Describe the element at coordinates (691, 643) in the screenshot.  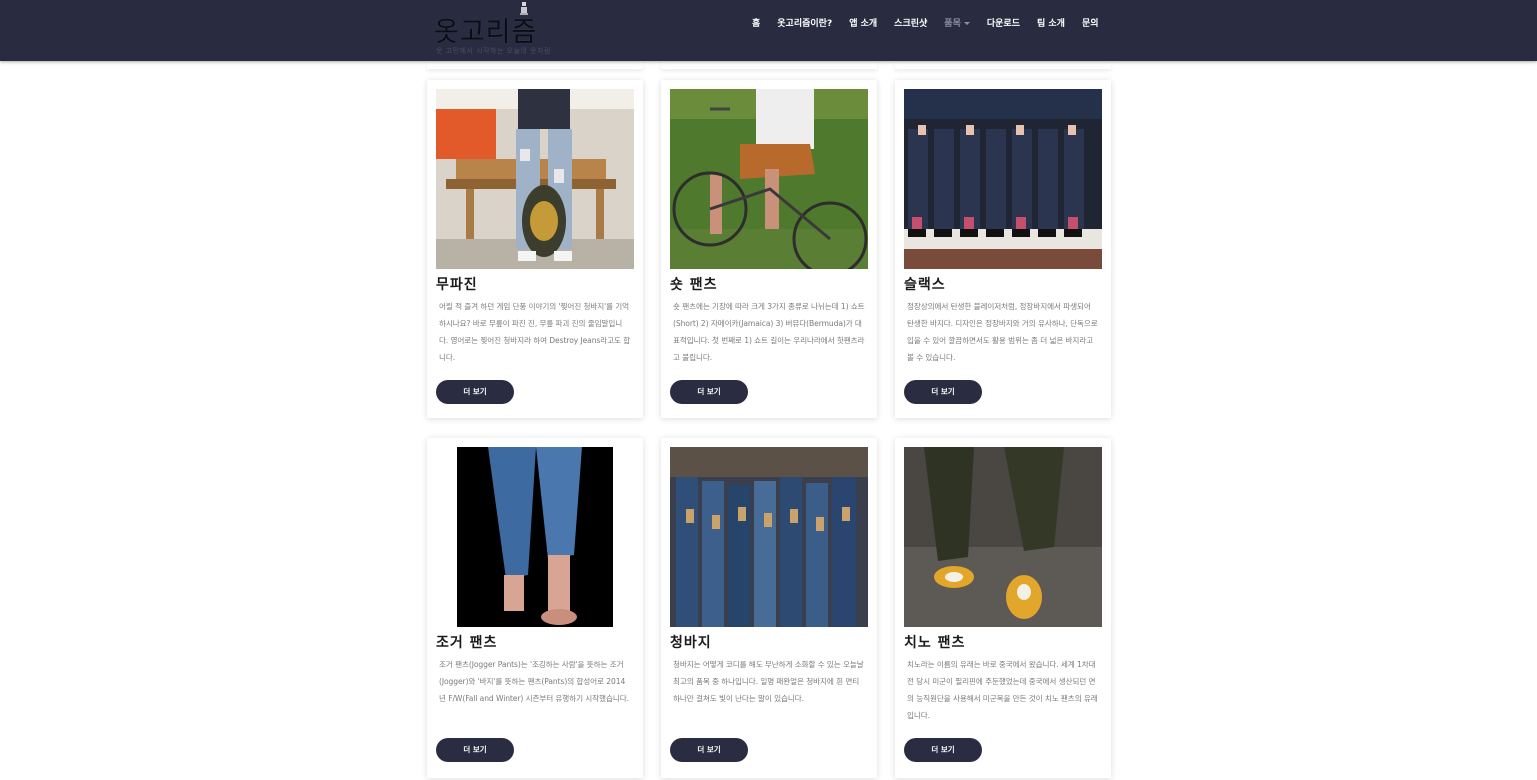
I see `product-title: 청바지` at that location.